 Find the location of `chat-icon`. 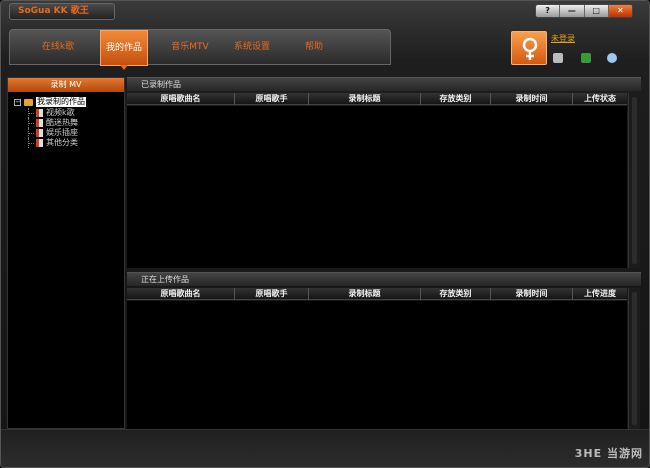

chat-icon is located at coordinates (612, 58).